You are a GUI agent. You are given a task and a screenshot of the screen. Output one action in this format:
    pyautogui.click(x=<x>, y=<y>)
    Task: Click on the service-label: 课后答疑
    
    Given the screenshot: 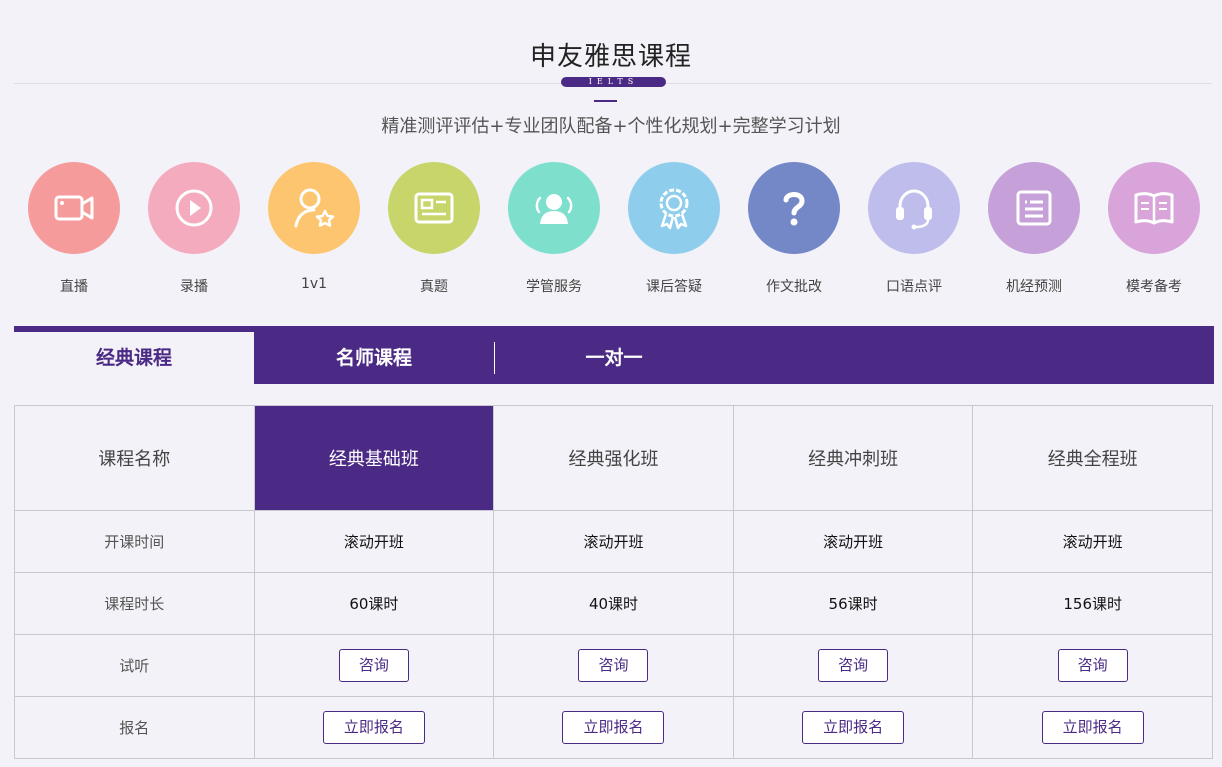 What is the action you would take?
    pyautogui.click(x=674, y=287)
    